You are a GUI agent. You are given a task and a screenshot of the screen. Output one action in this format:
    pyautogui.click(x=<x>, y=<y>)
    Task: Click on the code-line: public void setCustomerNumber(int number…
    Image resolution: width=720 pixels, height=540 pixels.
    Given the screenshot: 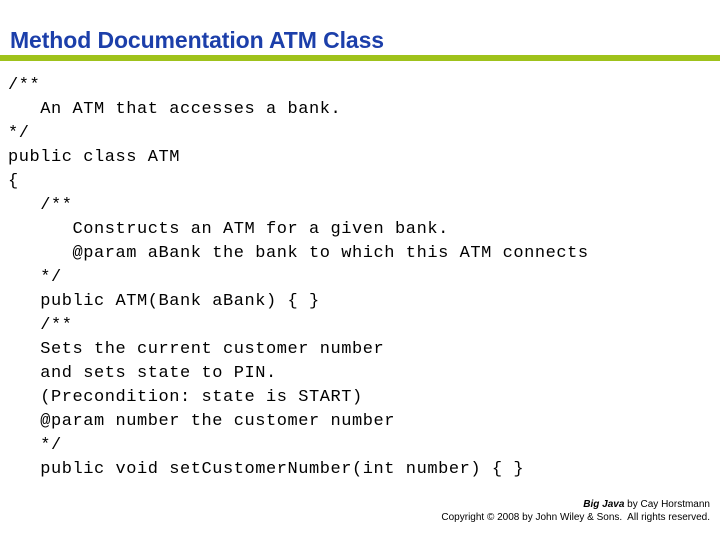 What is the action you would take?
    pyautogui.click(x=266, y=469)
    